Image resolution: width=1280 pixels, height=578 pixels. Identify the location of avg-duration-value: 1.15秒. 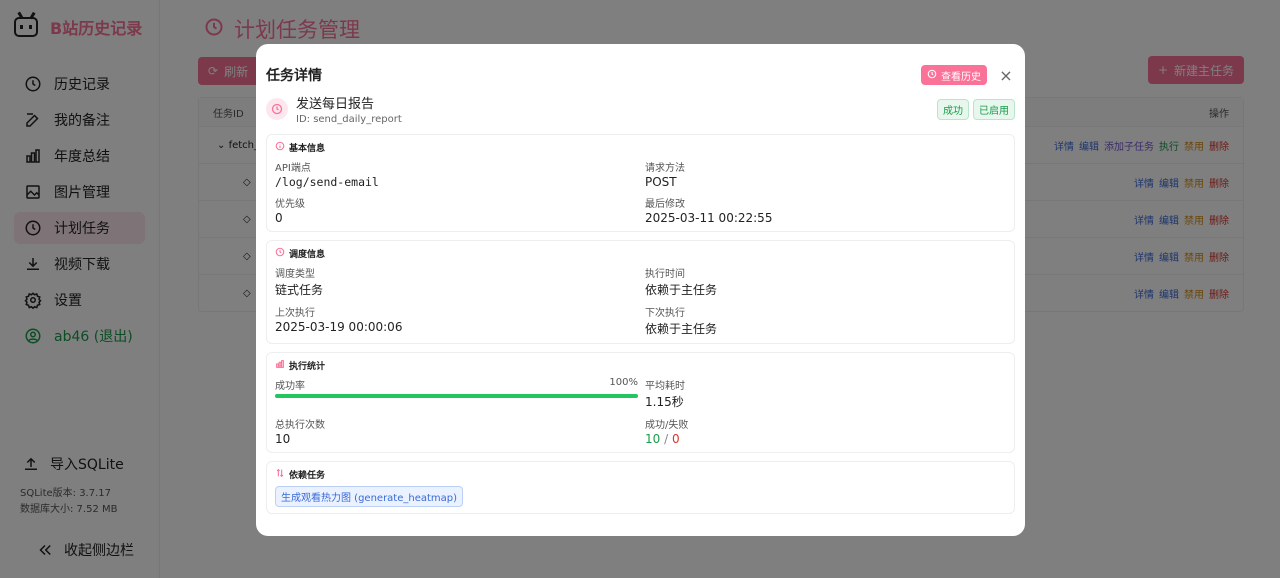
(664, 402).